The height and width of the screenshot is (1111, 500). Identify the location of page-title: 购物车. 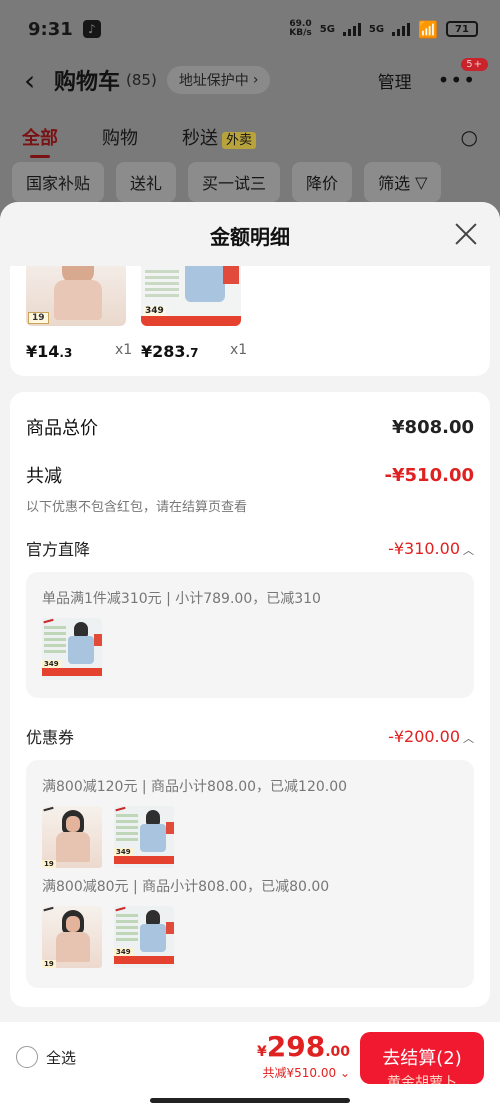
(87, 82).